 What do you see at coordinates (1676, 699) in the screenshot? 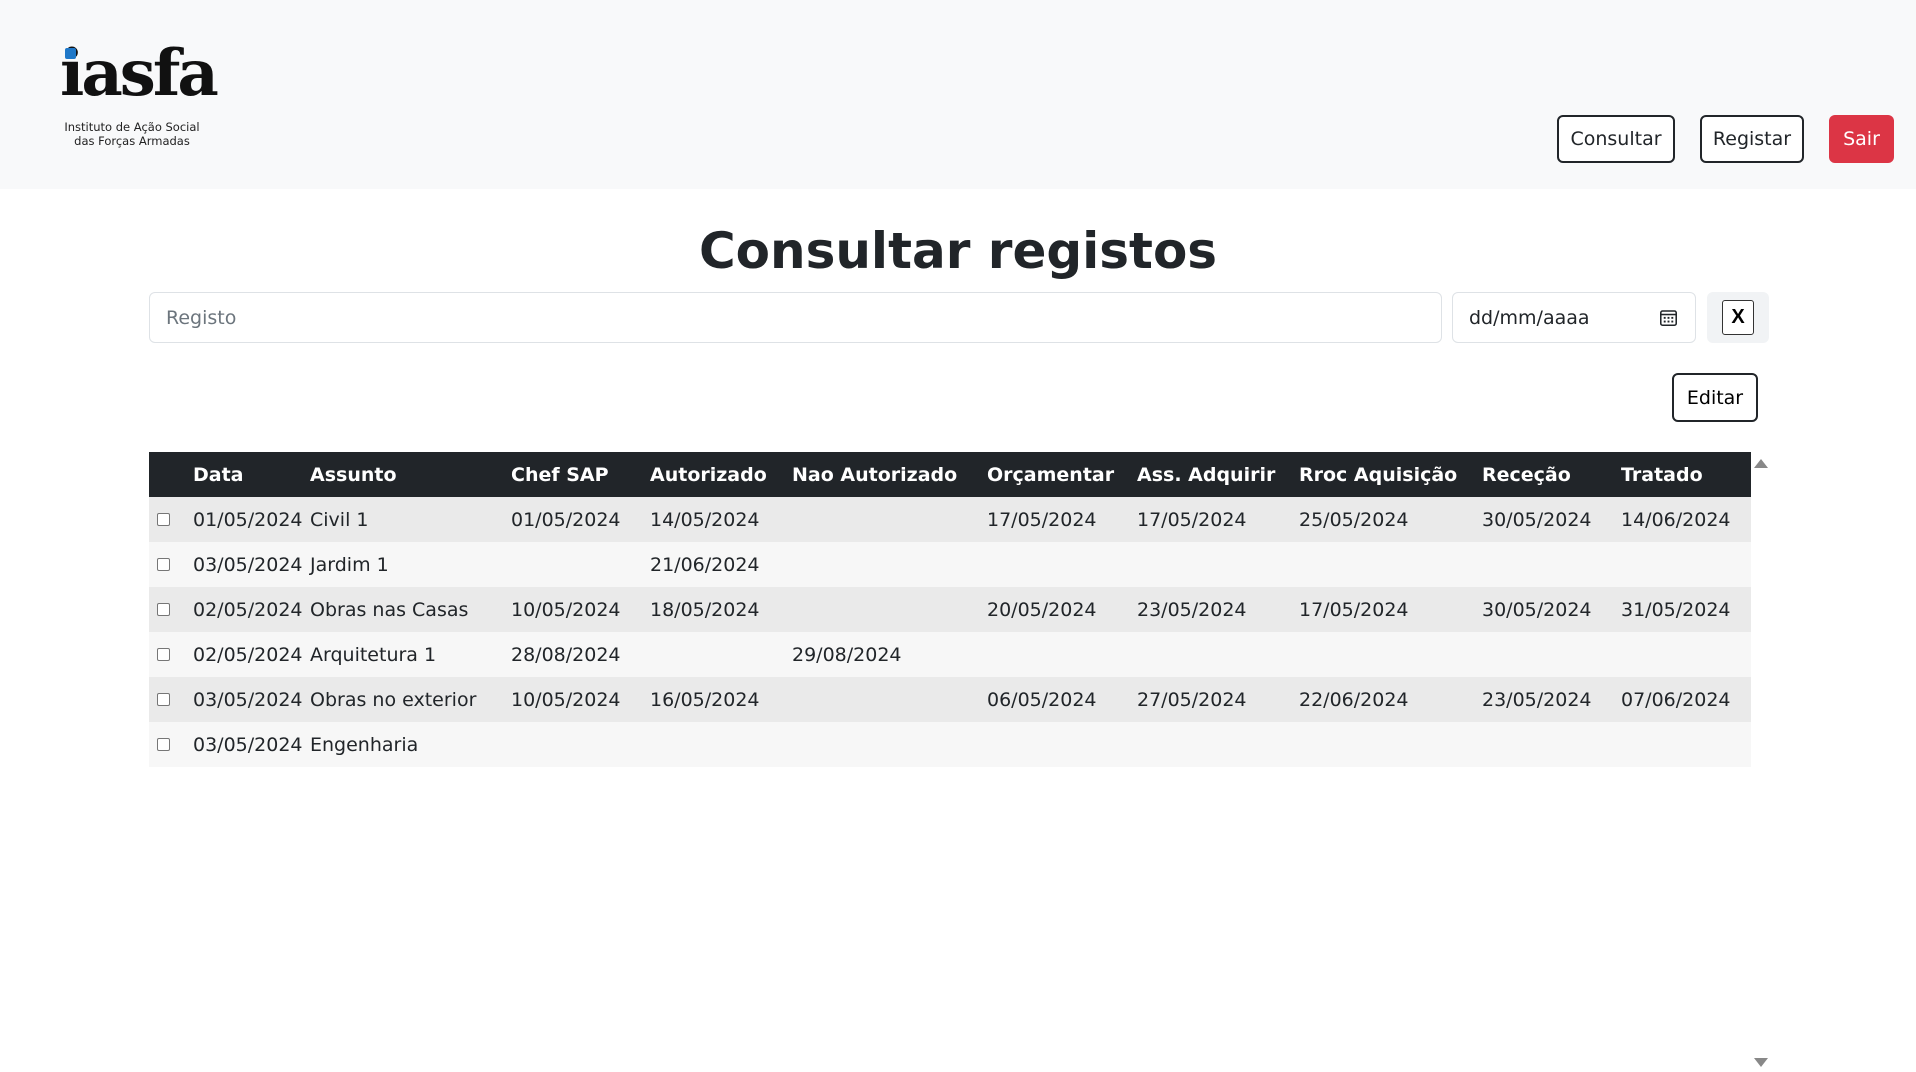
I see `table-cell: 07/06/2024` at bounding box center [1676, 699].